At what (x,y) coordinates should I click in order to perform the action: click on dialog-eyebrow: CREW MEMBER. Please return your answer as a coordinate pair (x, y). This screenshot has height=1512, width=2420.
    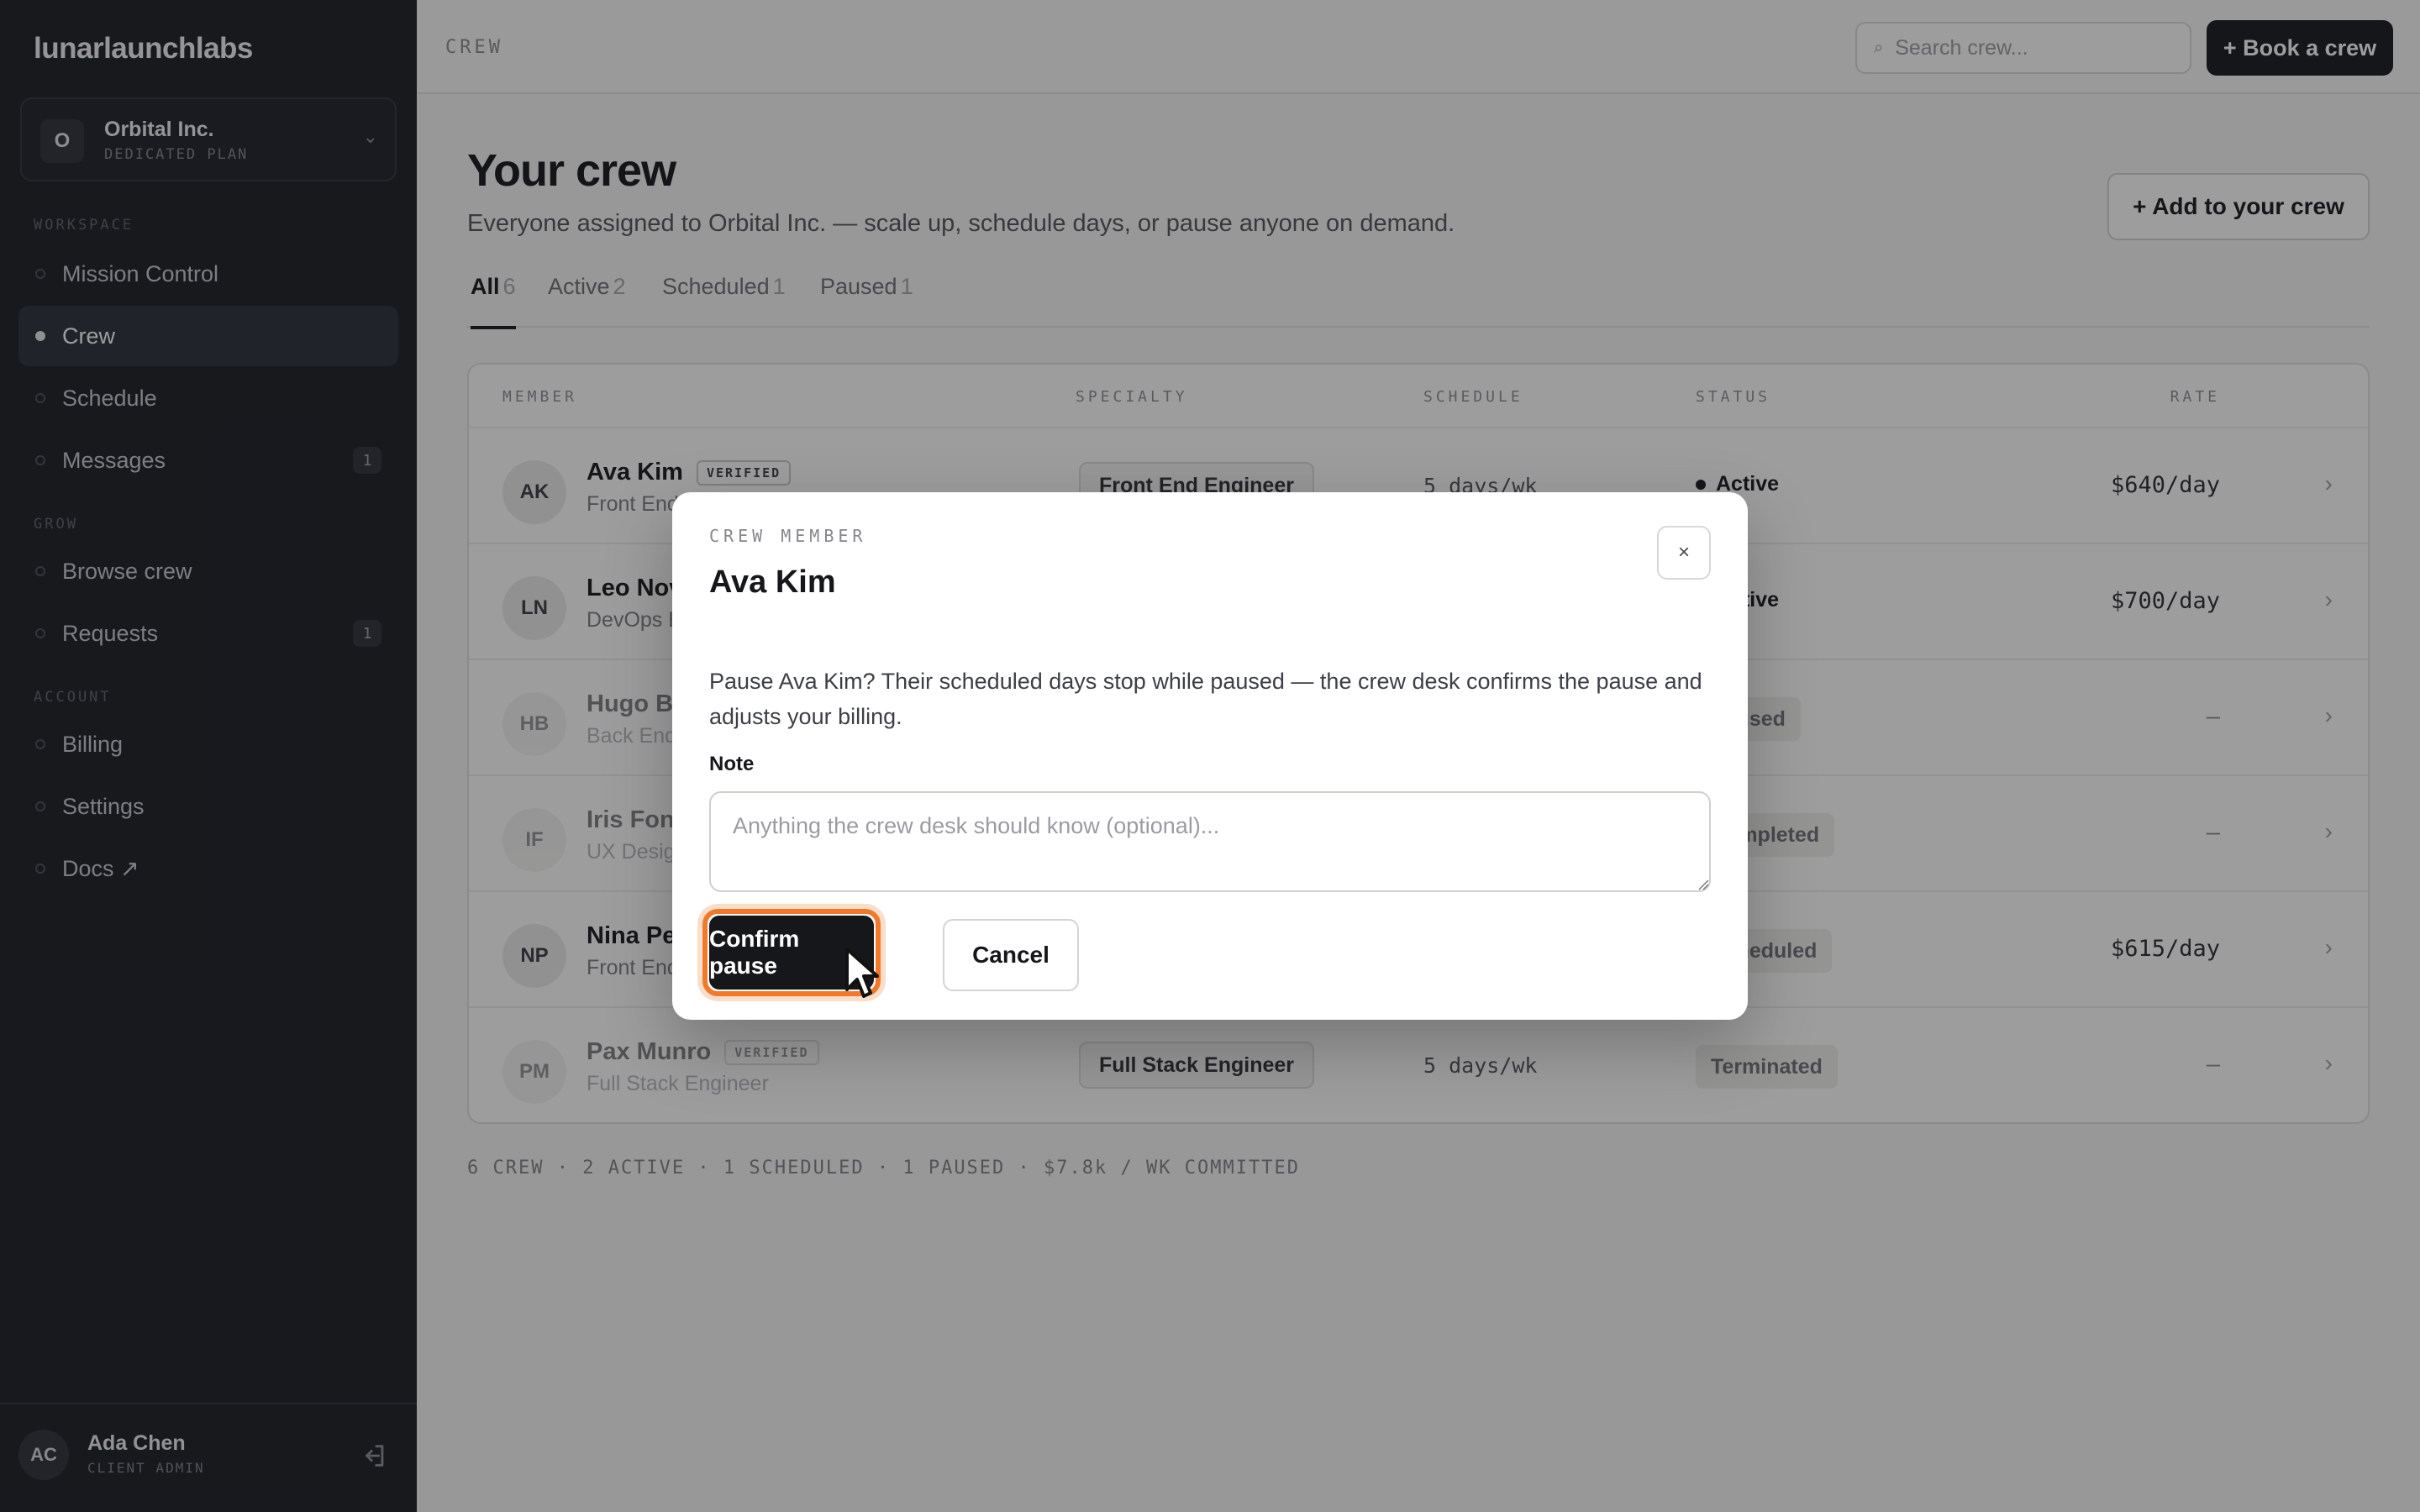
    Looking at the image, I should click on (788, 536).